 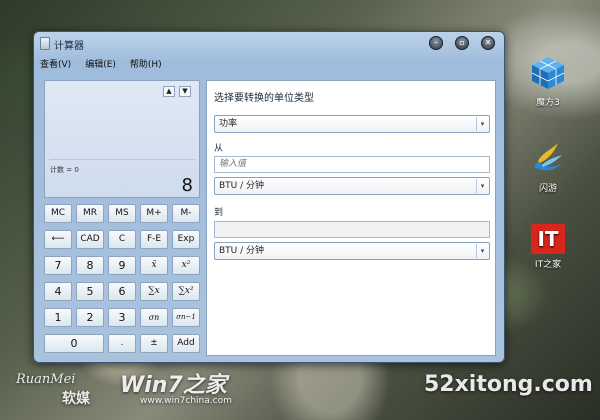 I want to click on it-logo-text: IT, so click(x=548, y=239).